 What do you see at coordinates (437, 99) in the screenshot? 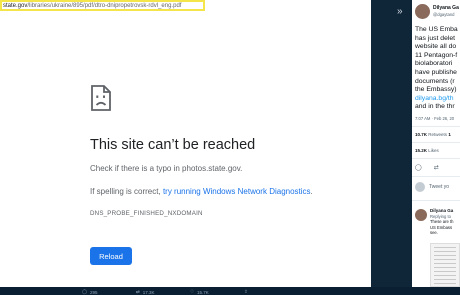
I see `tweet-link: dilyana.bg/th` at bounding box center [437, 99].